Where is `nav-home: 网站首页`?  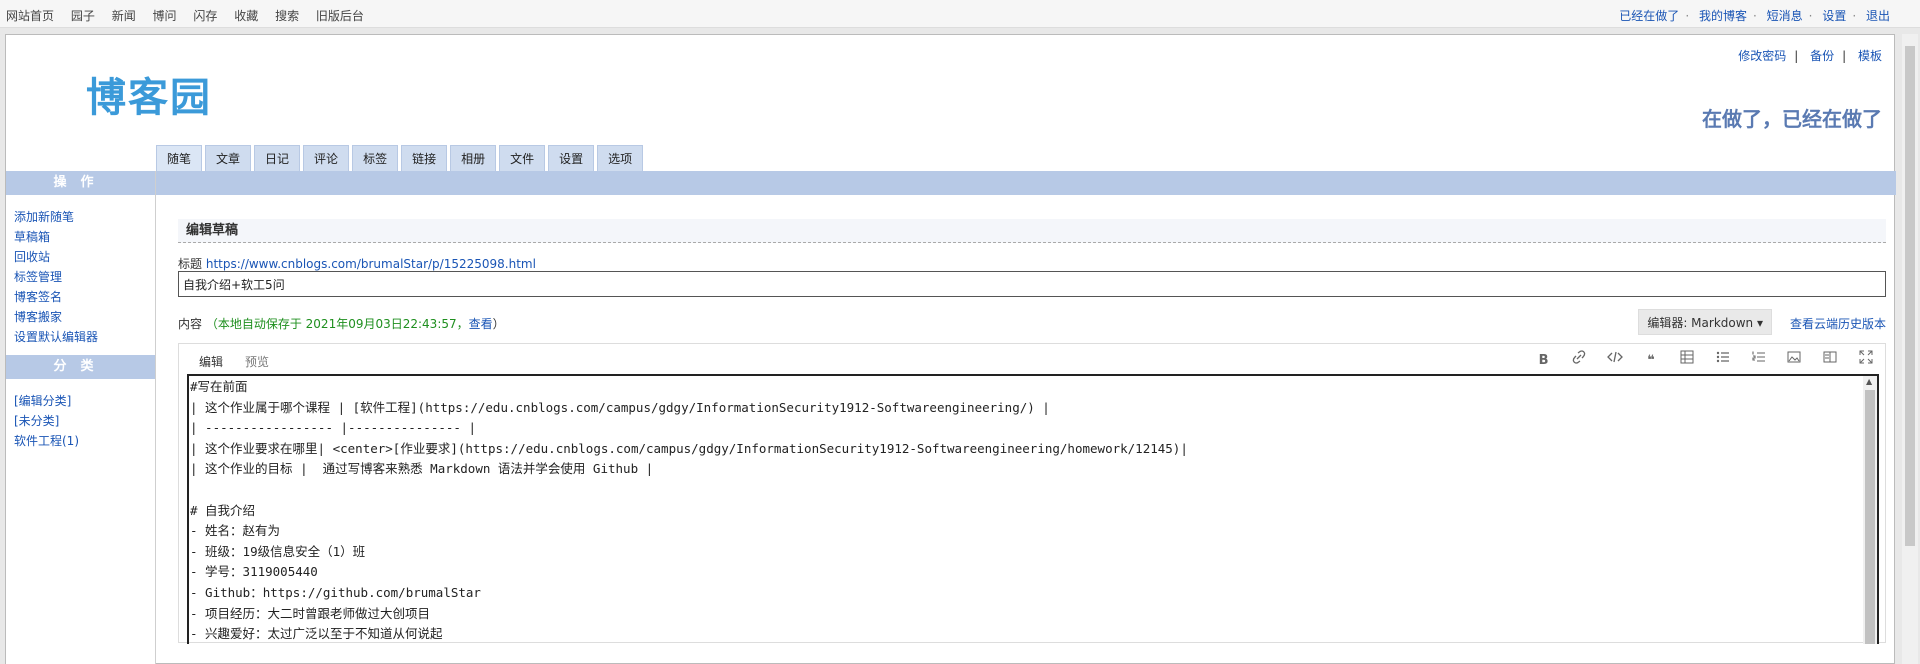
nav-home: 网站首页 is located at coordinates (30, 16).